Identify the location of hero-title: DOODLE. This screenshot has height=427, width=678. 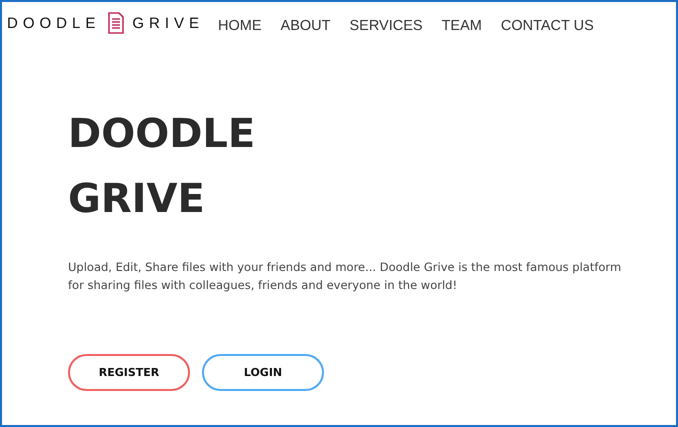
(162, 134).